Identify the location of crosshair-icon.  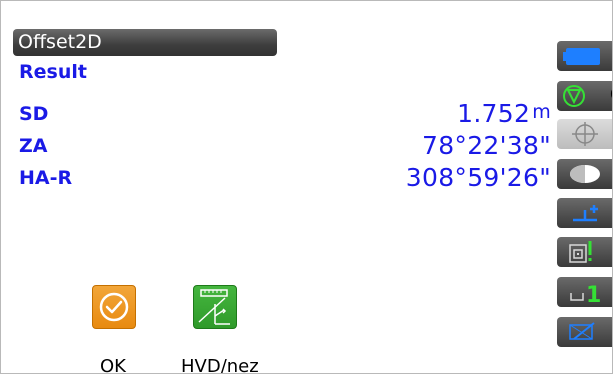
(585, 134).